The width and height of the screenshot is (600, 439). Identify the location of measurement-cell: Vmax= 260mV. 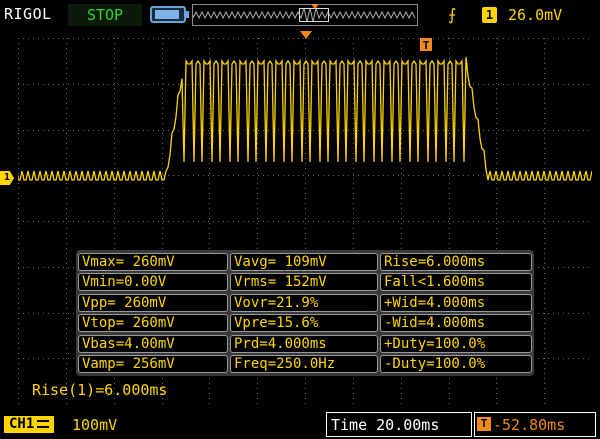
(153, 262).